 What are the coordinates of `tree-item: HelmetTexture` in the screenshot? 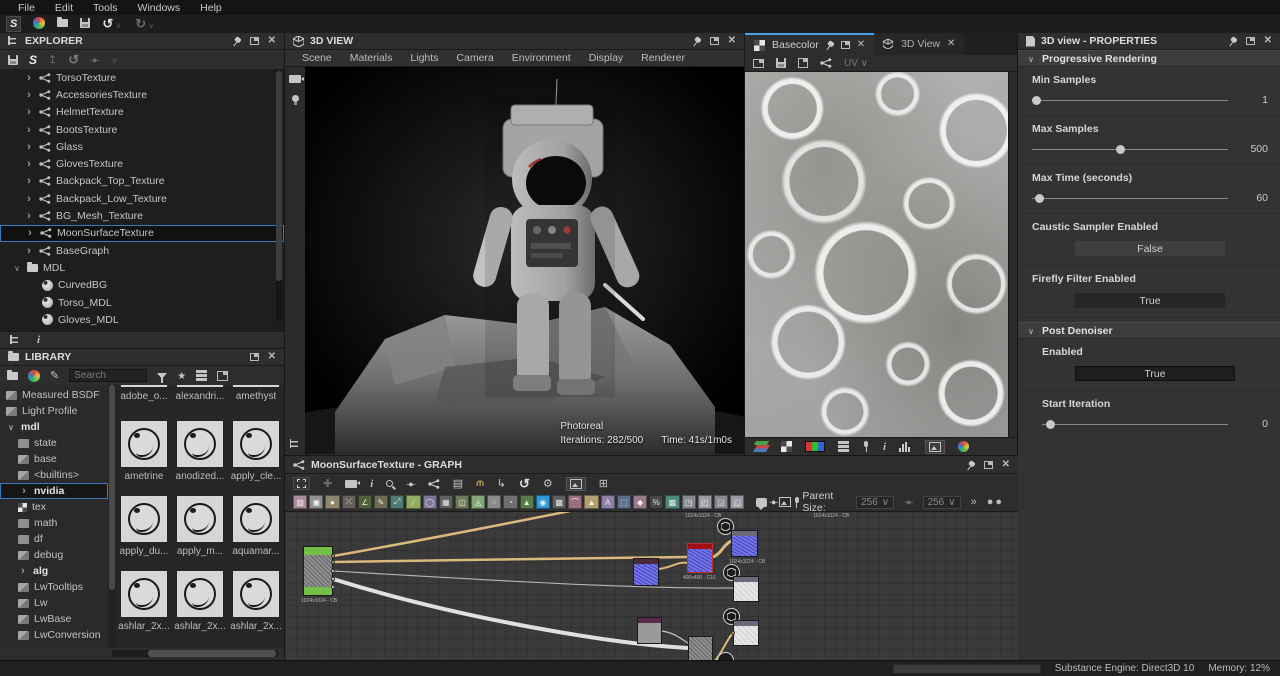 It's located at (142, 112).